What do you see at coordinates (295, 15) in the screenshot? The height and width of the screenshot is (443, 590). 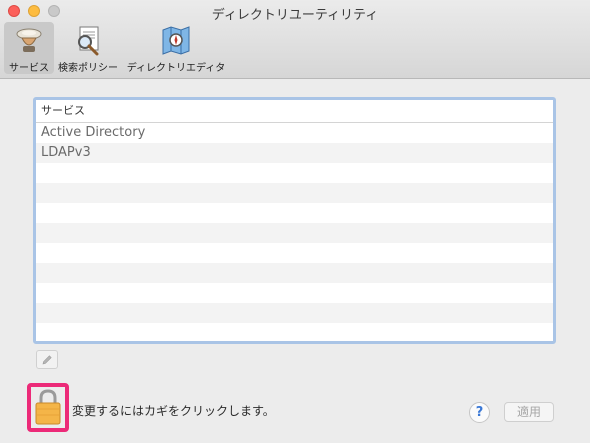 I see `window-title: ディレクトリユーティリティ` at bounding box center [295, 15].